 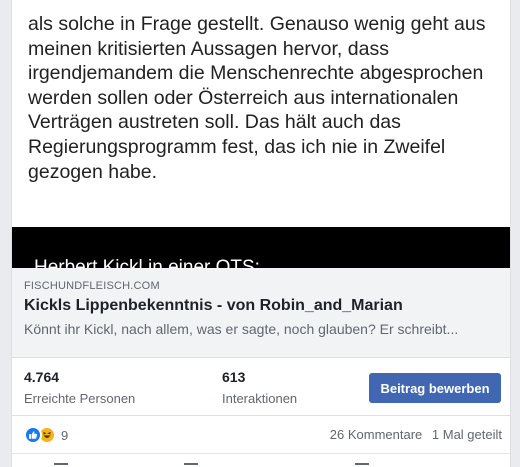 I want to click on like-icon, so click(x=33, y=435).